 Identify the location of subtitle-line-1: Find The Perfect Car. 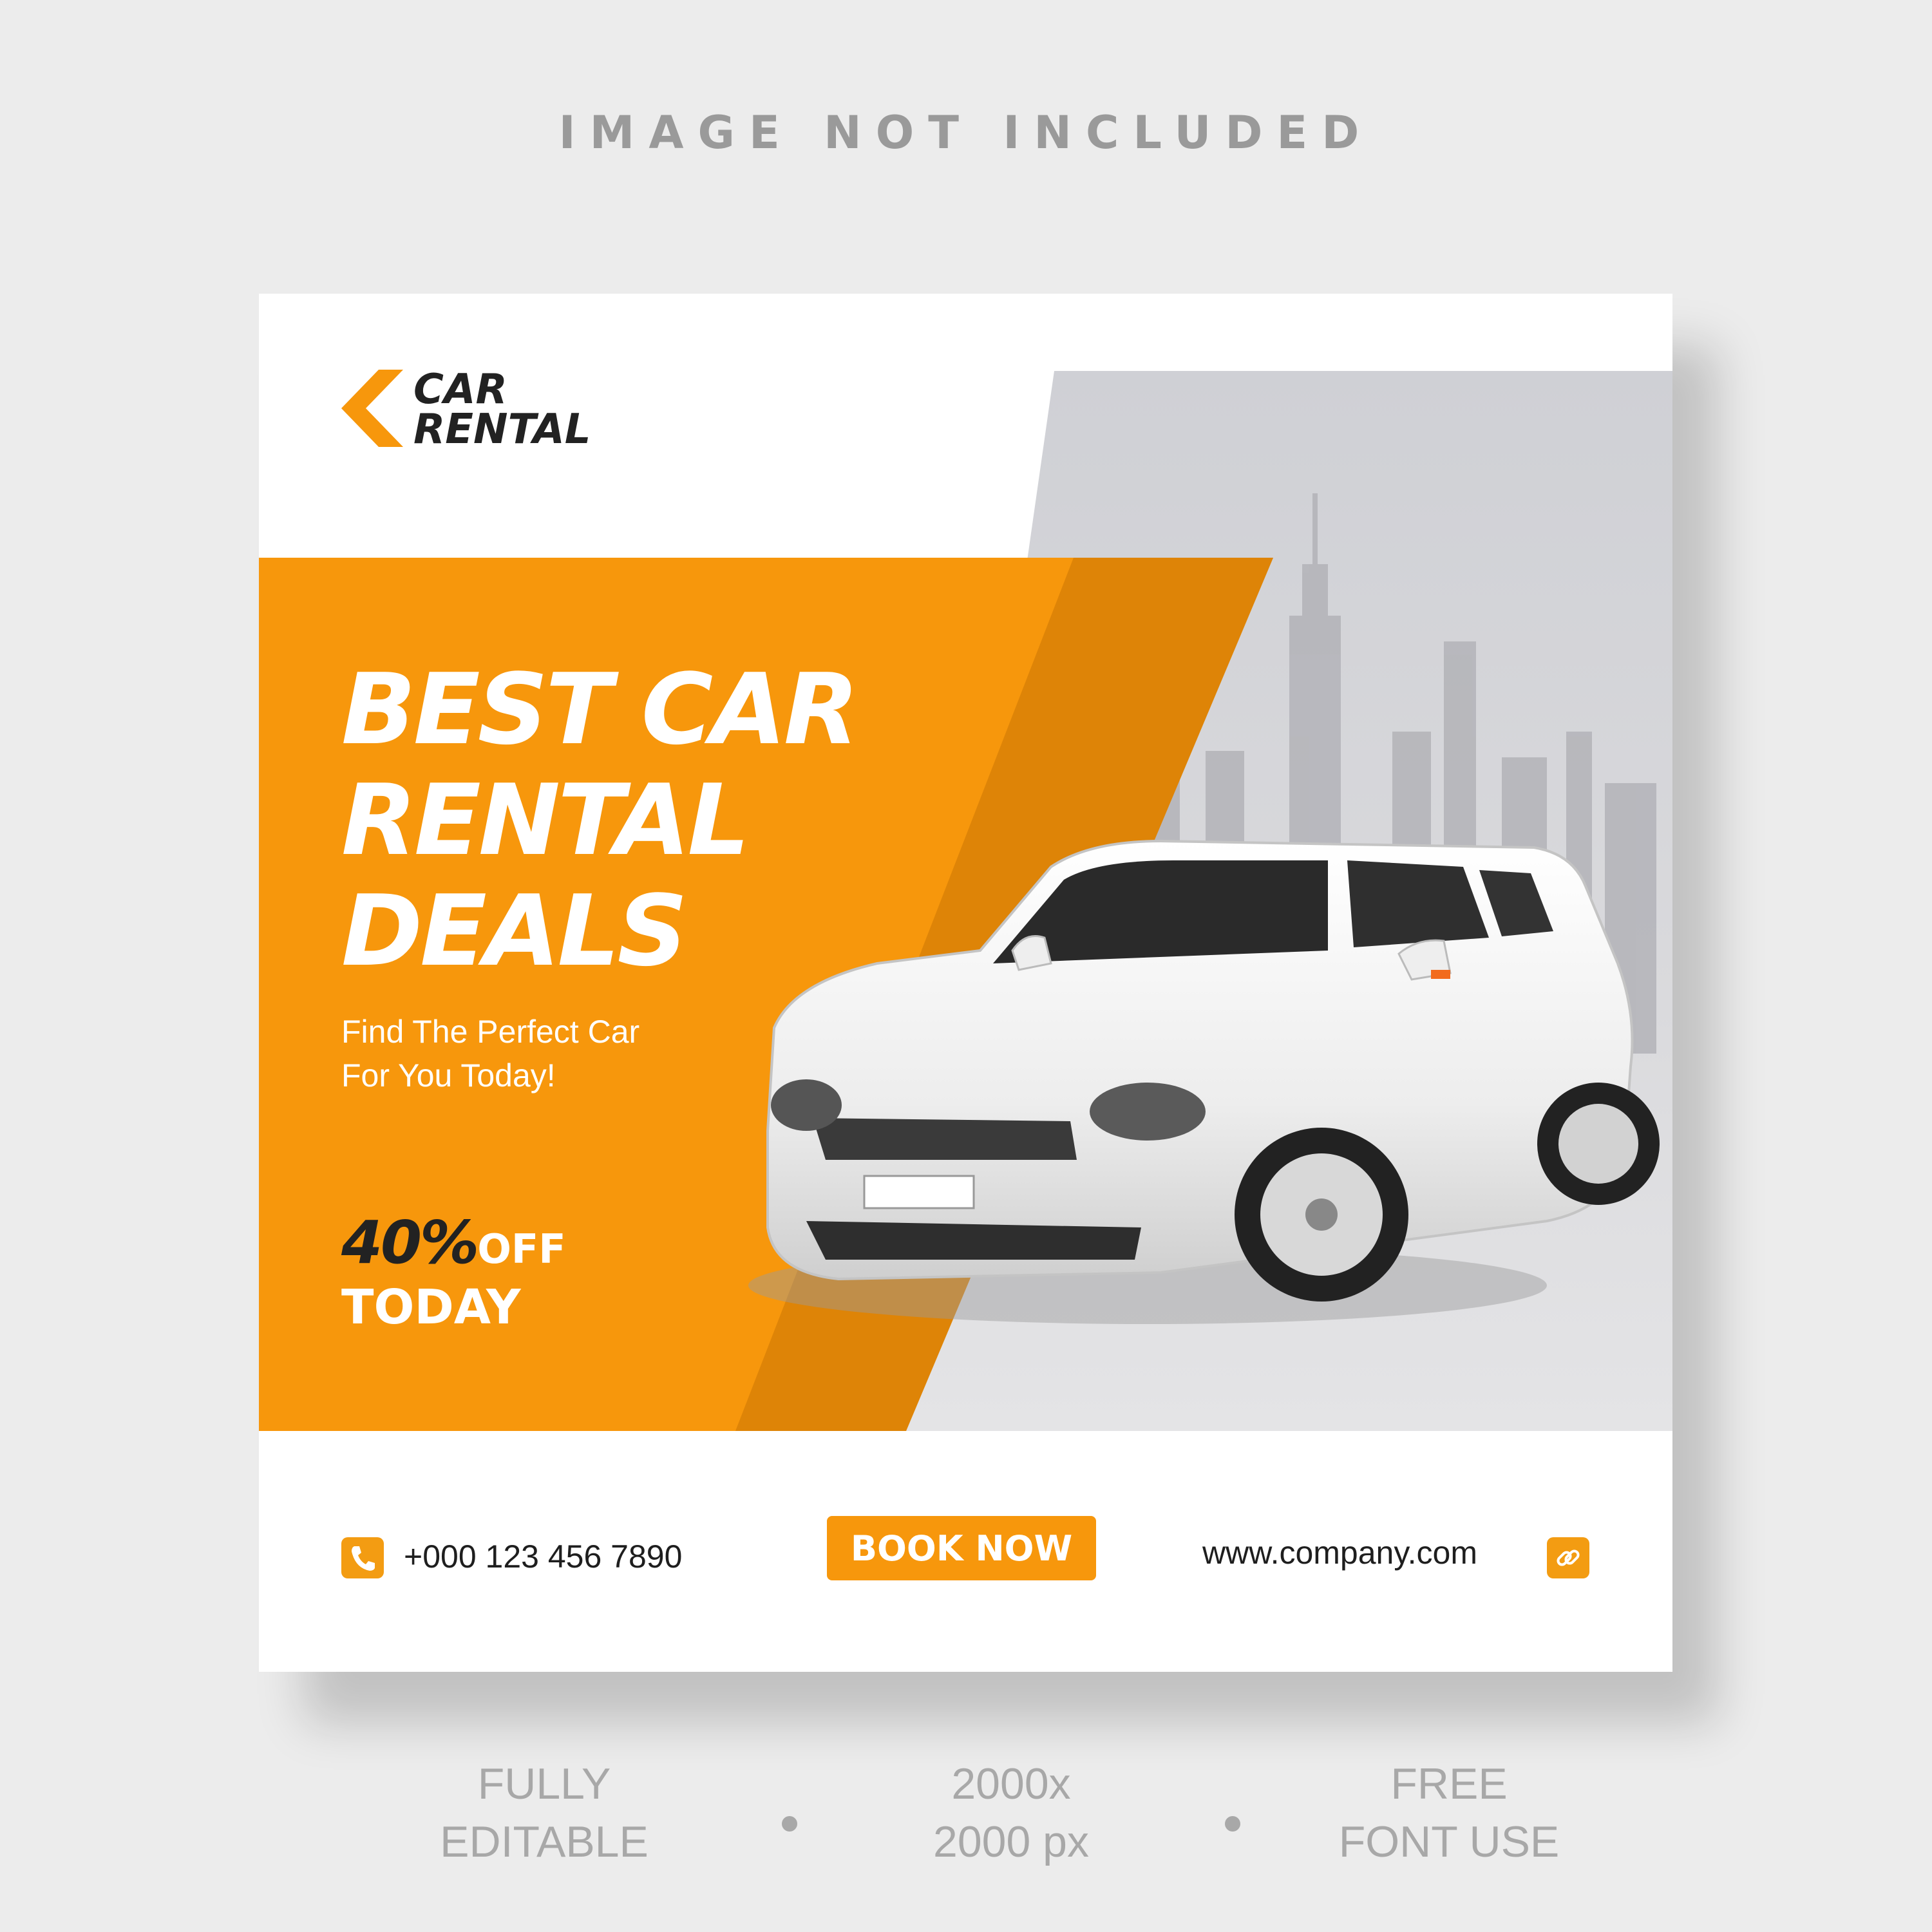
(491, 1032).